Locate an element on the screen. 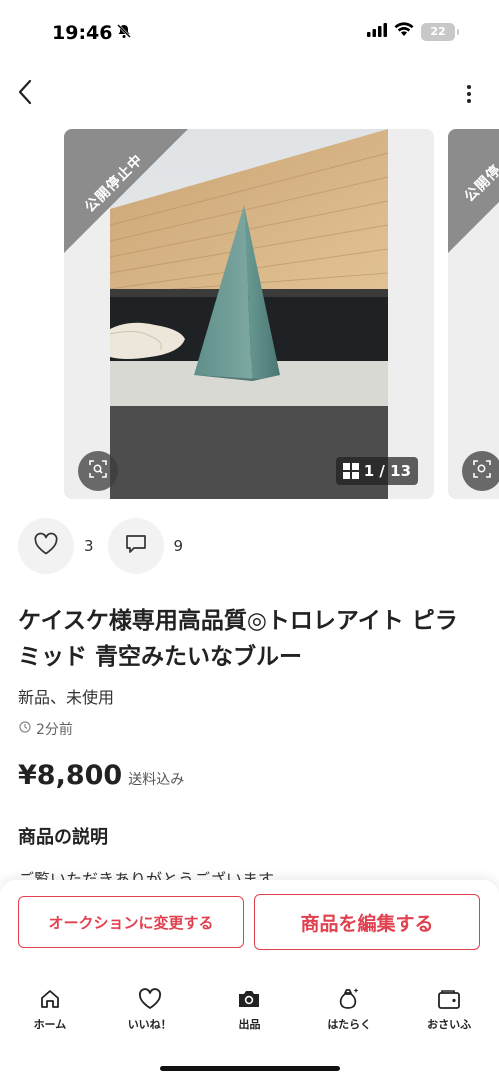 Image resolution: width=499 pixels, height=1080 pixels. comment-icon is located at coordinates (136, 546).